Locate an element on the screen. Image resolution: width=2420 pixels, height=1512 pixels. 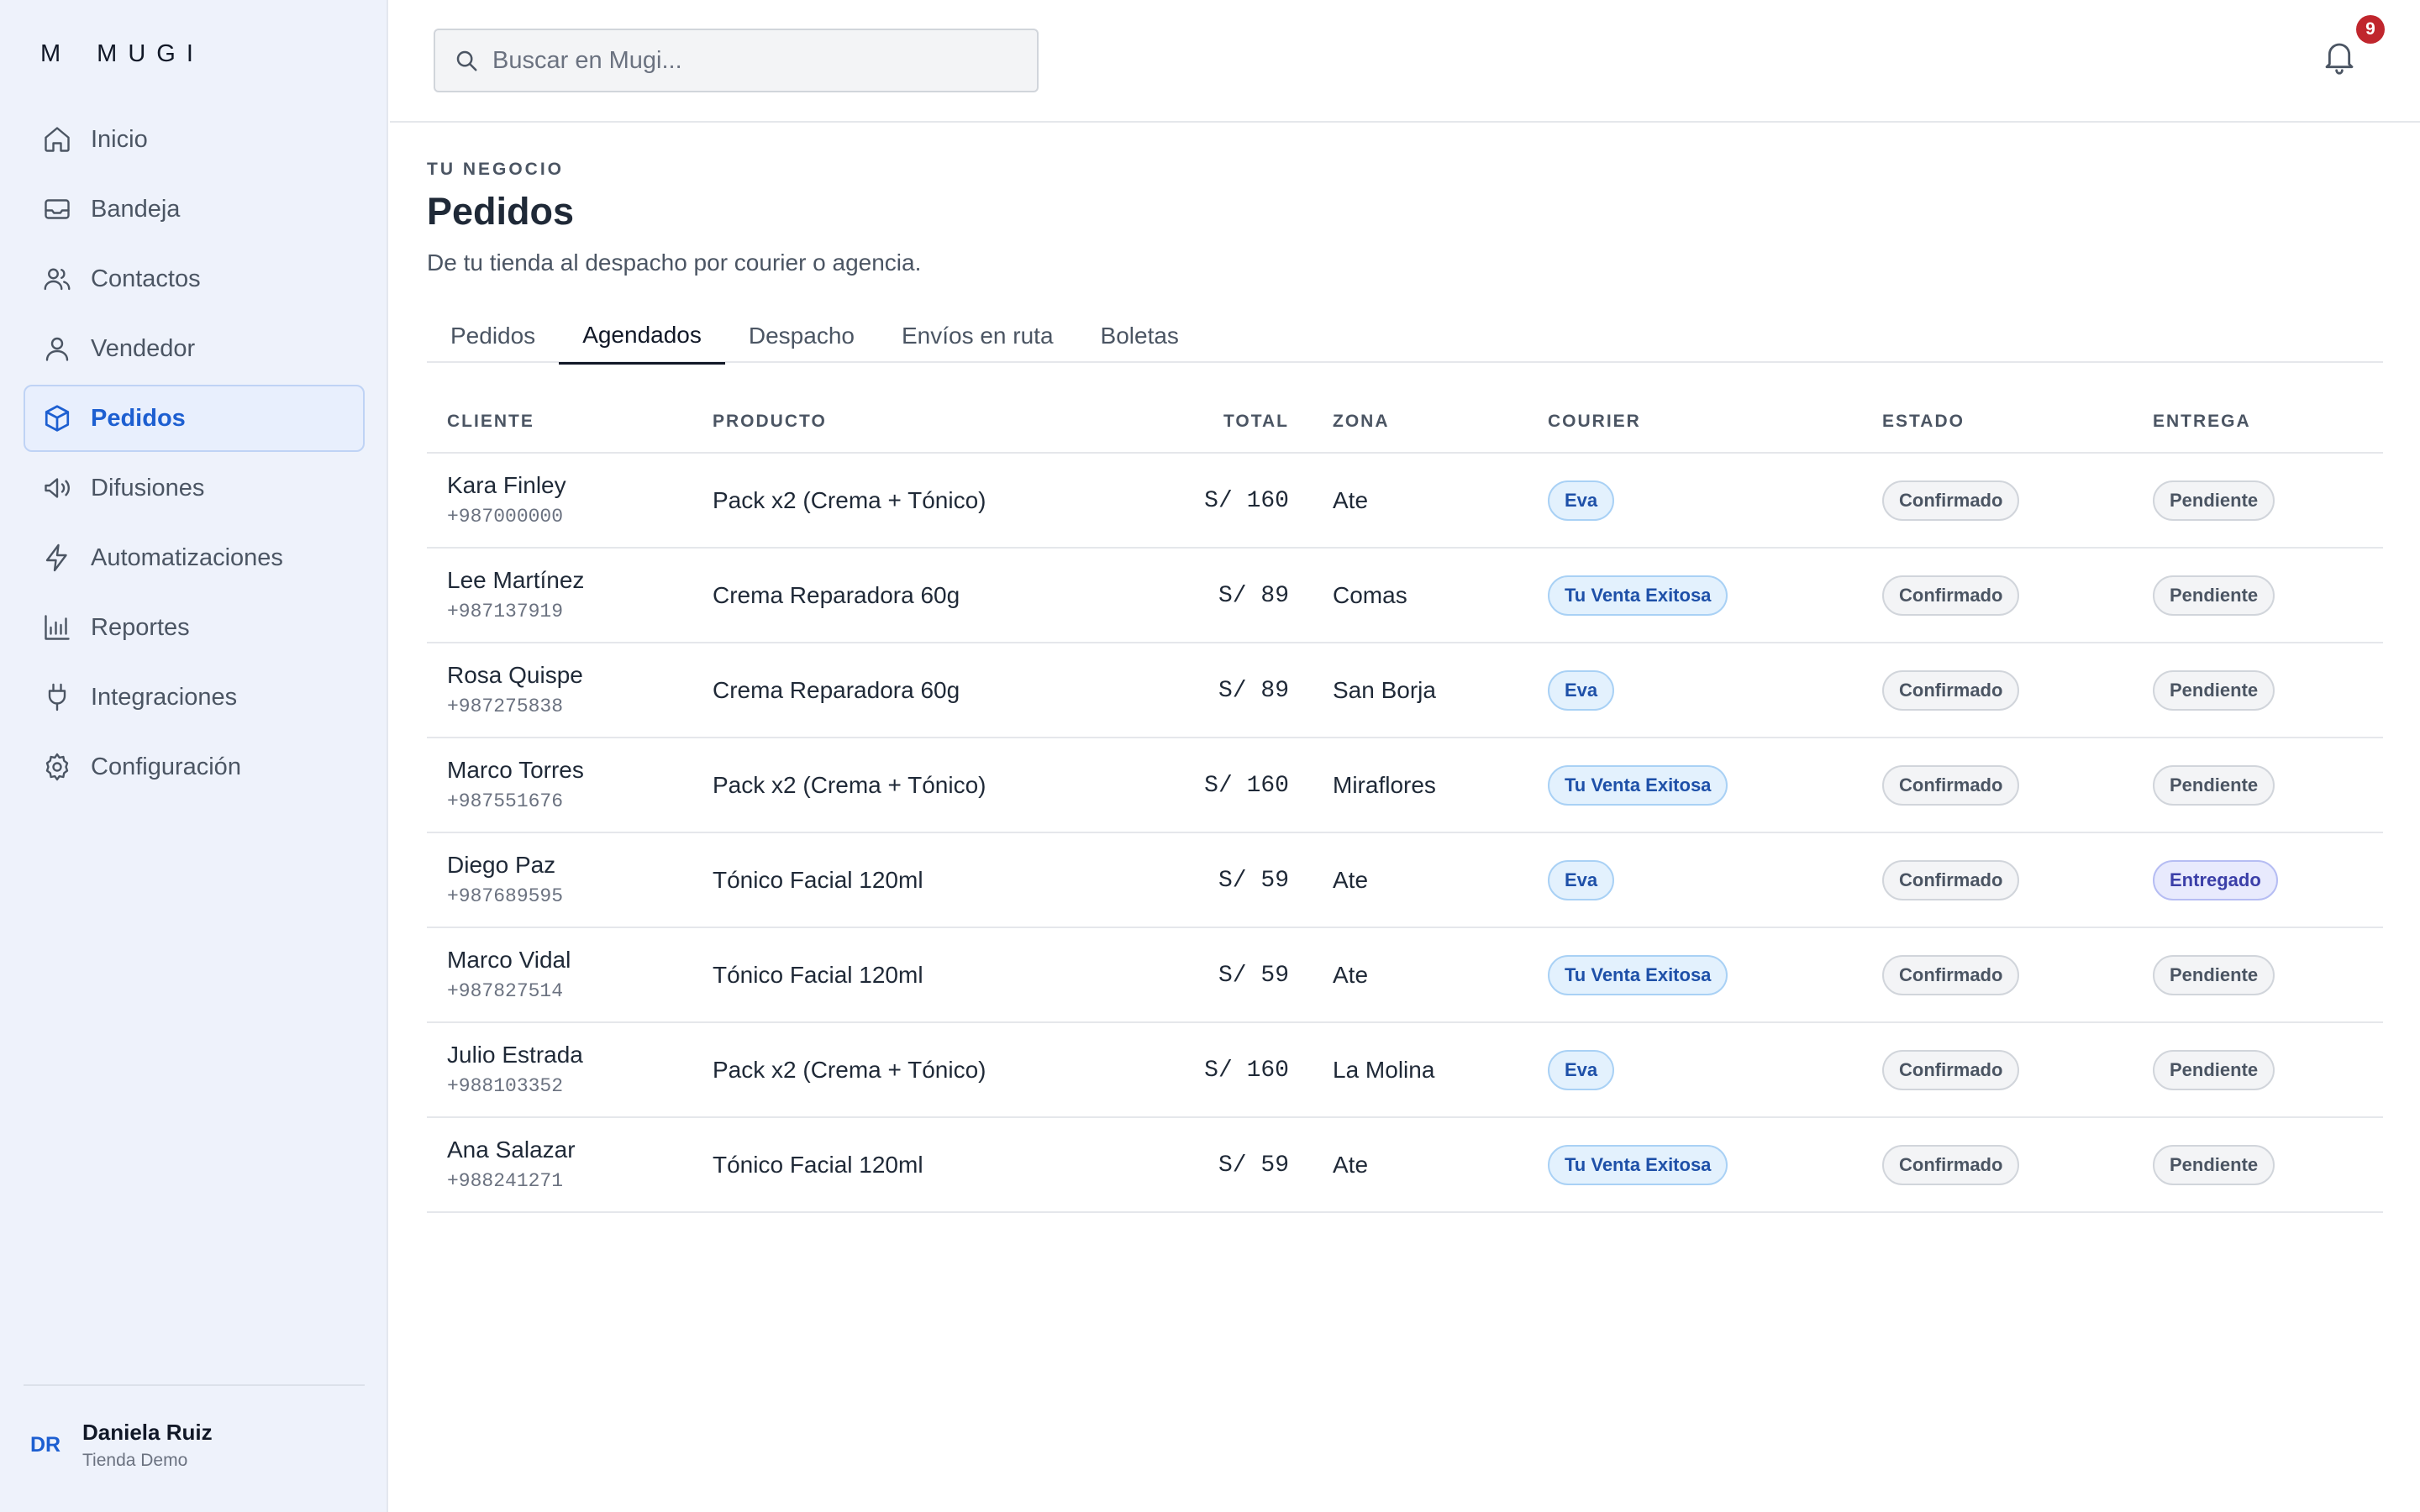
col-courier: COURIER is located at coordinates (1594, 422).